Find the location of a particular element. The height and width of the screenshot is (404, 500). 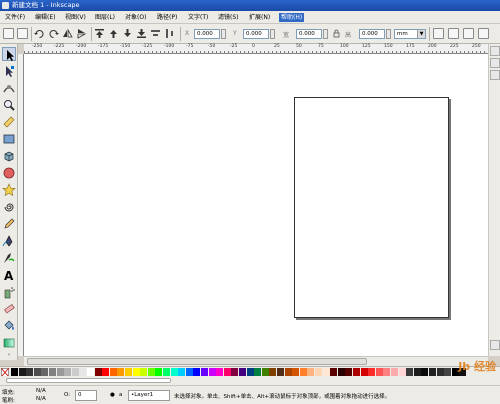

height-field: 0.000 is located at coordinates (372, 34).